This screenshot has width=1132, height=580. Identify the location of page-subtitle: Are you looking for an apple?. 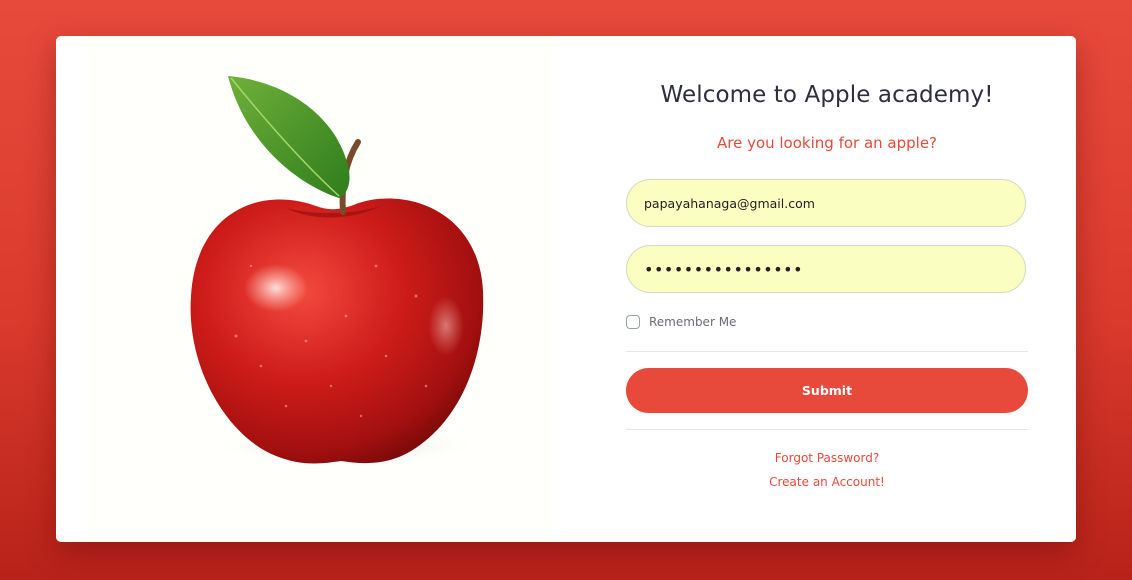
(827, 143).